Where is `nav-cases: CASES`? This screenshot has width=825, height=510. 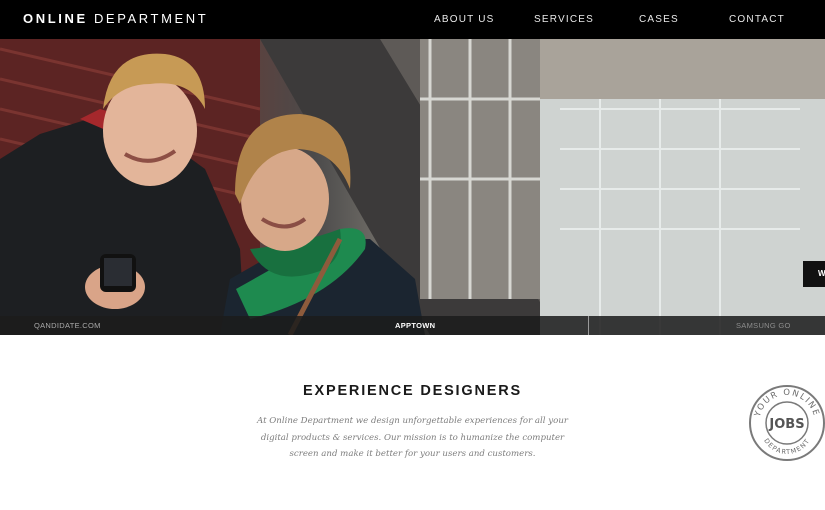
nav-cases: CASES is located at coordinates (659, 19).